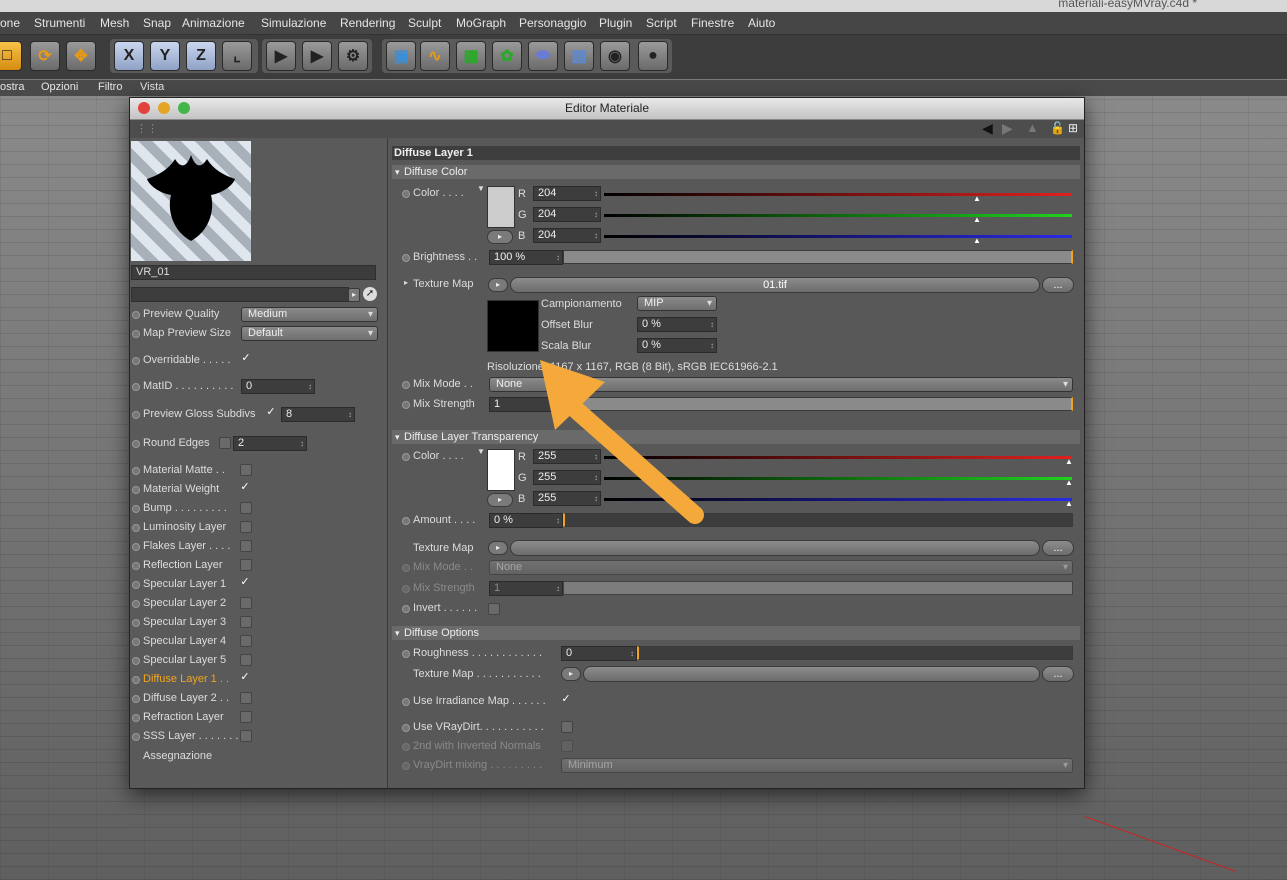 The height and width of the screenshot is (880, 1287). I want to click on viewport-menu-filtro: Filtro, so click(110, 87).